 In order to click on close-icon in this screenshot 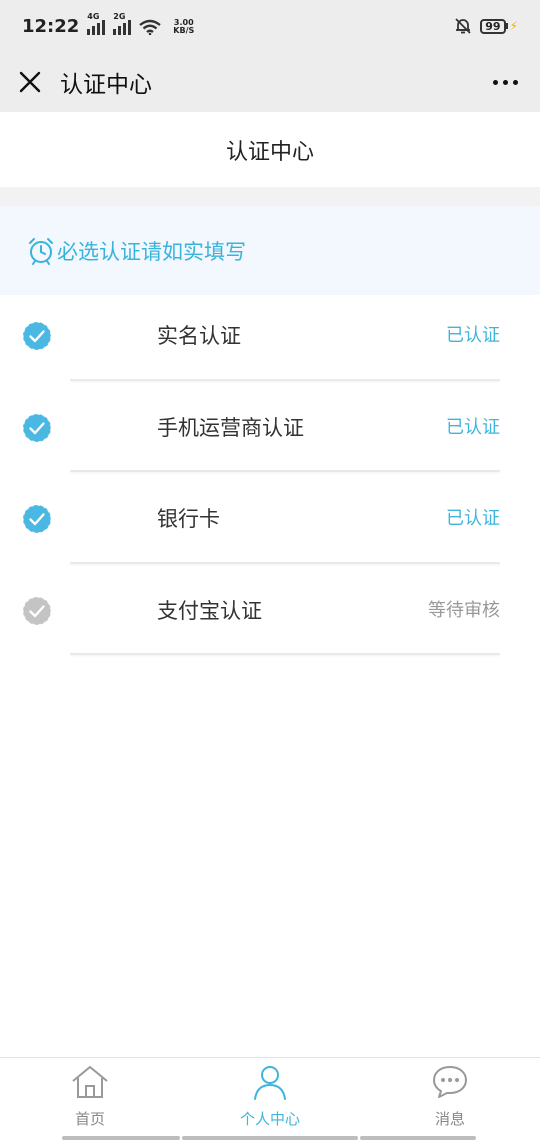, I will do `click(30, 82)`.